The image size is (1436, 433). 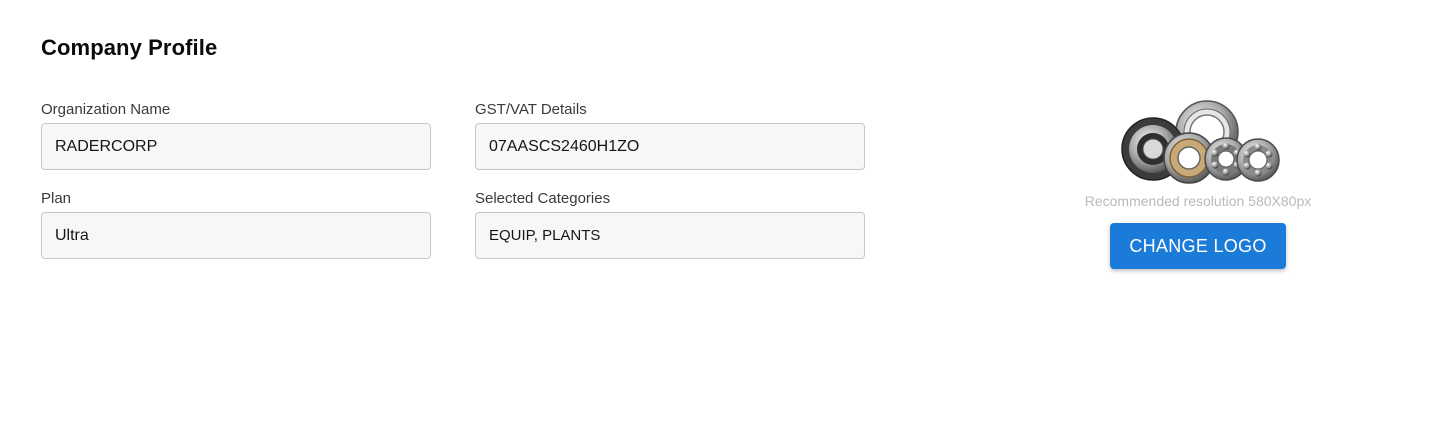 What do you see at coordinates (106, 109) in the screenshot?
I see `organization-name-label: Organization Name` at bounding box center [106, 109].